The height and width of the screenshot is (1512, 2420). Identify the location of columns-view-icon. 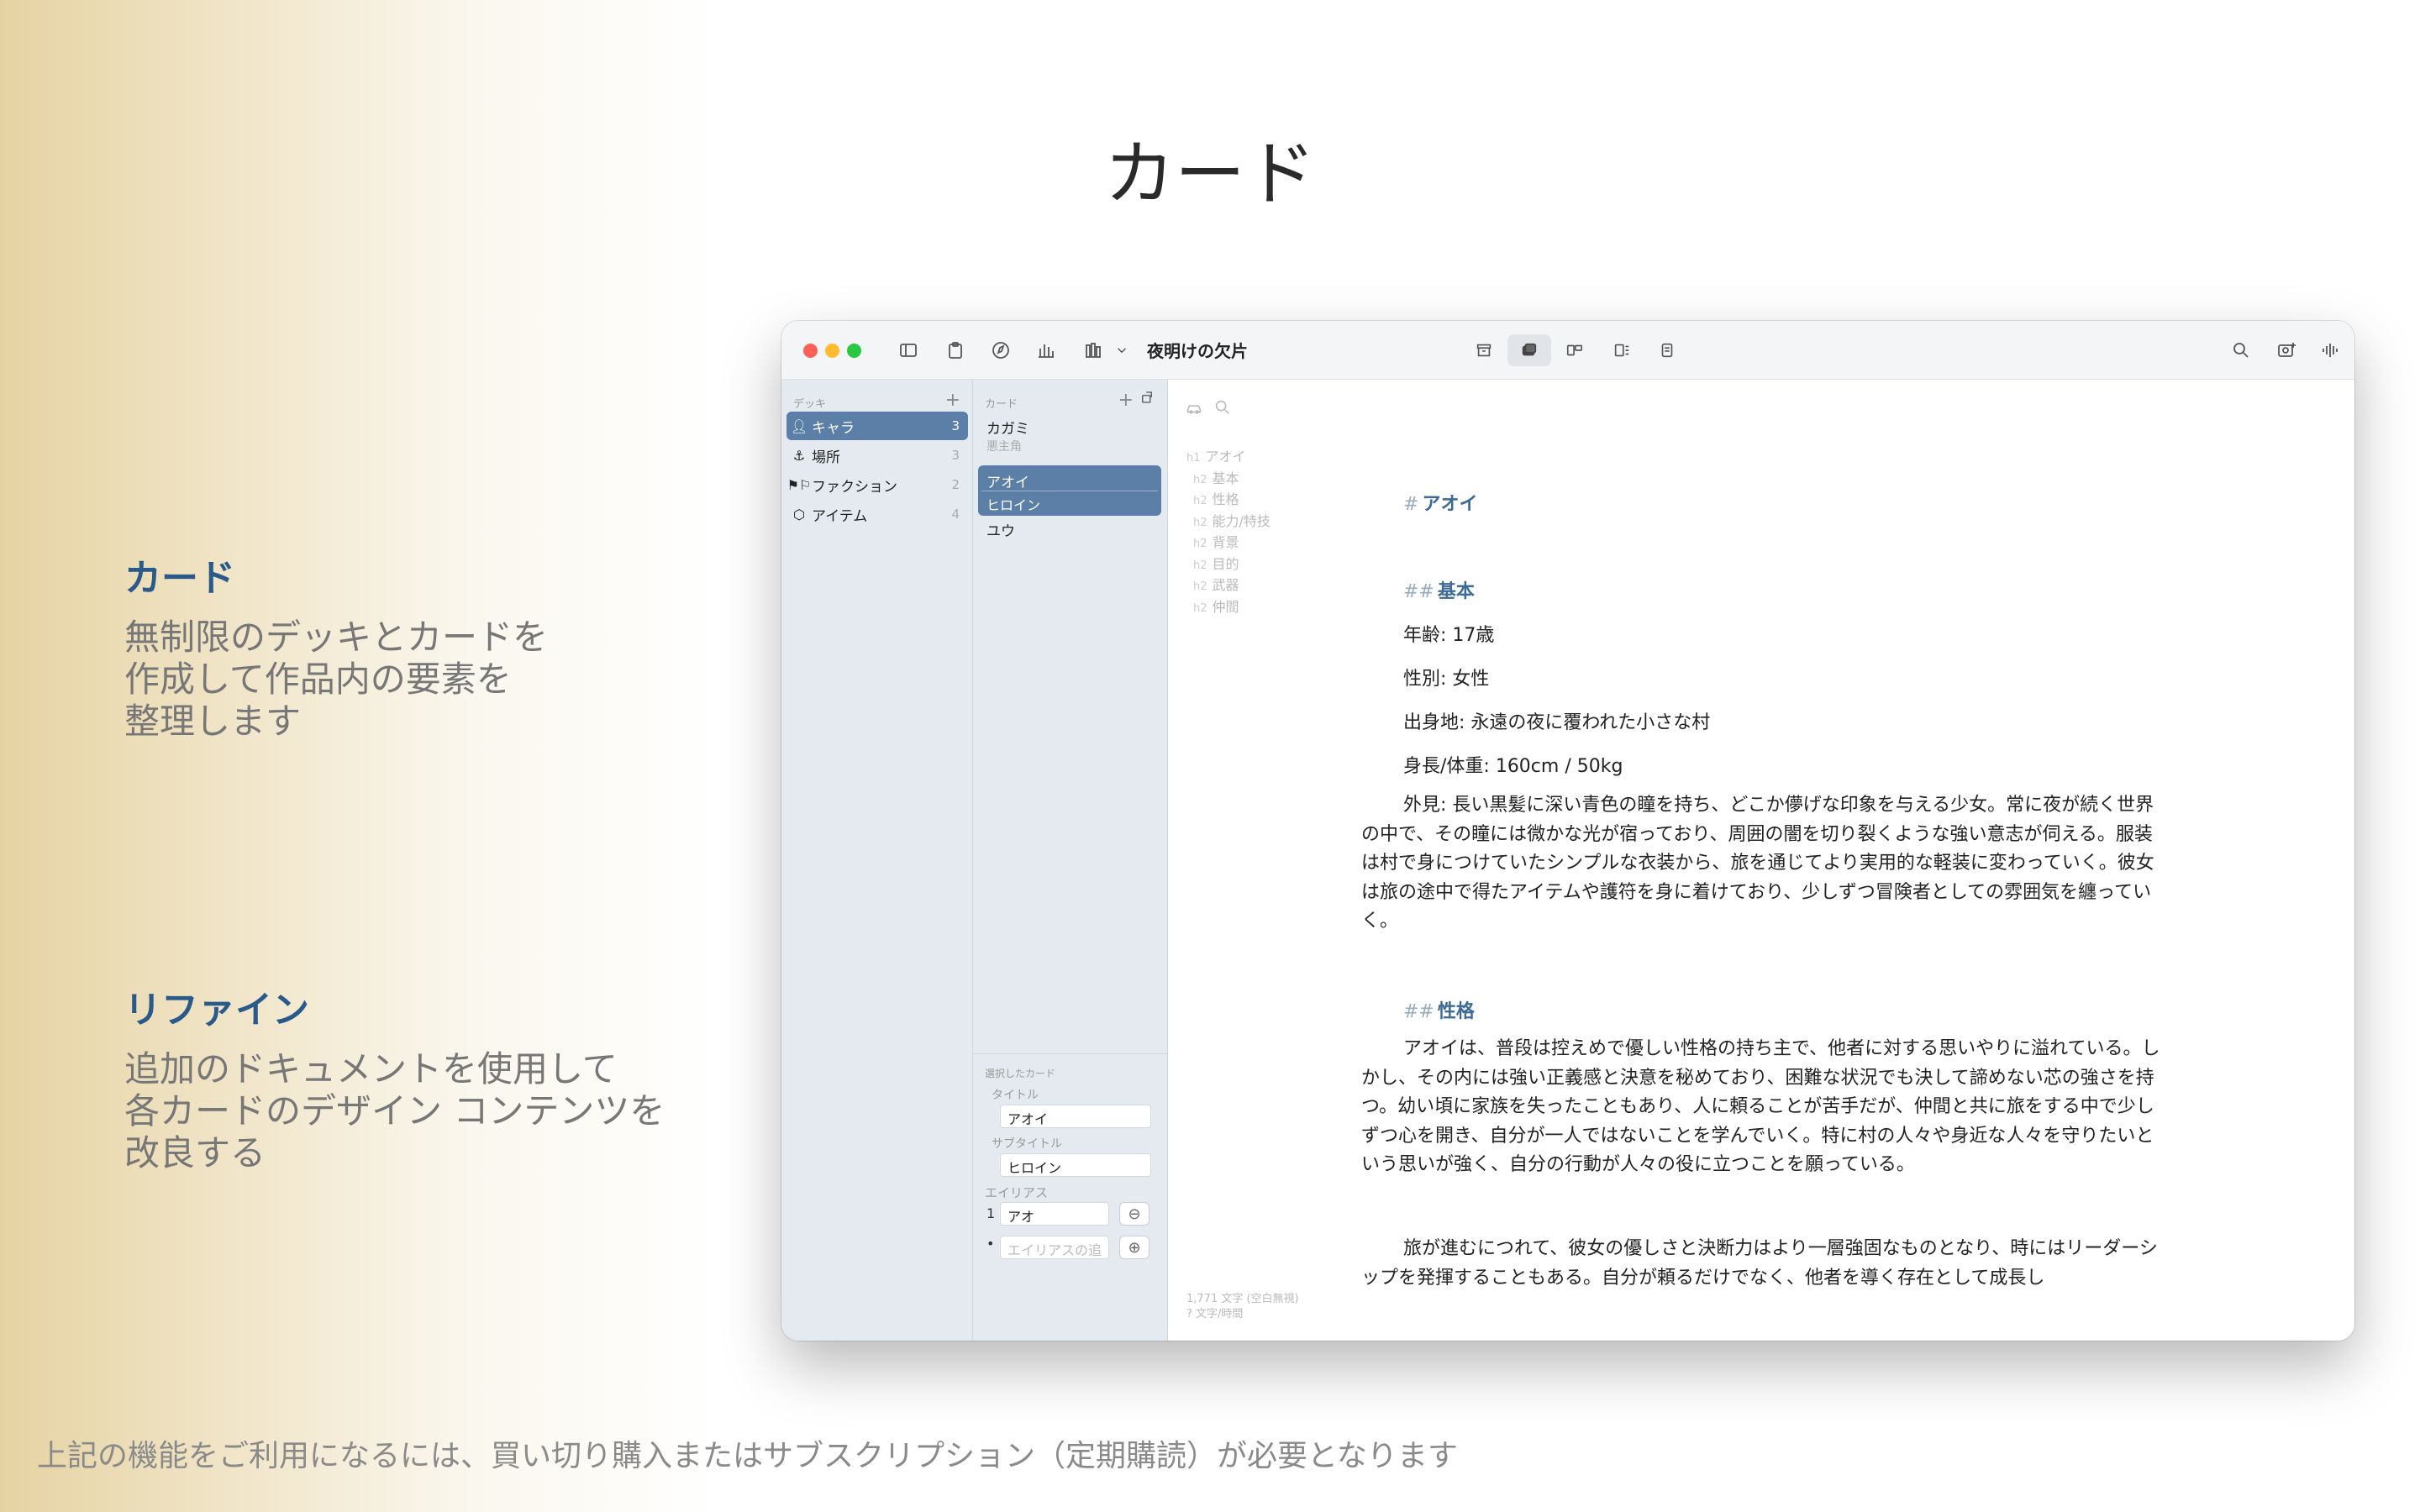
(1622, 350).